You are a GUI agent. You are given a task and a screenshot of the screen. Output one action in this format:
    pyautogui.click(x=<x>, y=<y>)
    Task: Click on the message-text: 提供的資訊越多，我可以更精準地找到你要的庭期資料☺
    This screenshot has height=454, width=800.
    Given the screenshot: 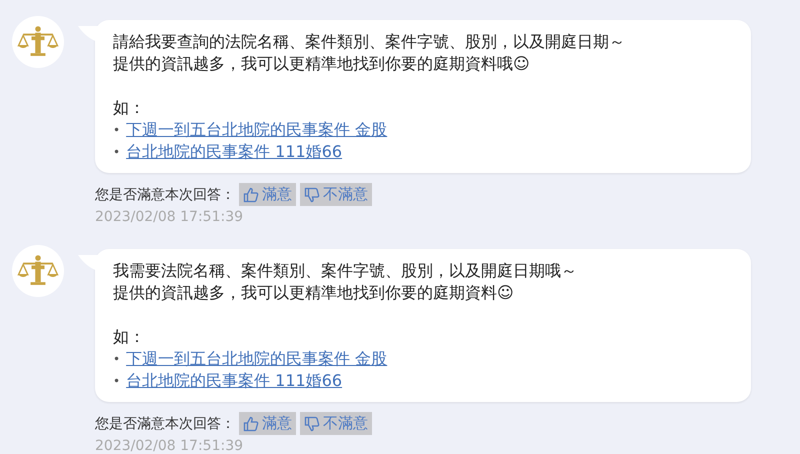 What is the action you would take?
    pyautogui.click(x=314, y=293)
    